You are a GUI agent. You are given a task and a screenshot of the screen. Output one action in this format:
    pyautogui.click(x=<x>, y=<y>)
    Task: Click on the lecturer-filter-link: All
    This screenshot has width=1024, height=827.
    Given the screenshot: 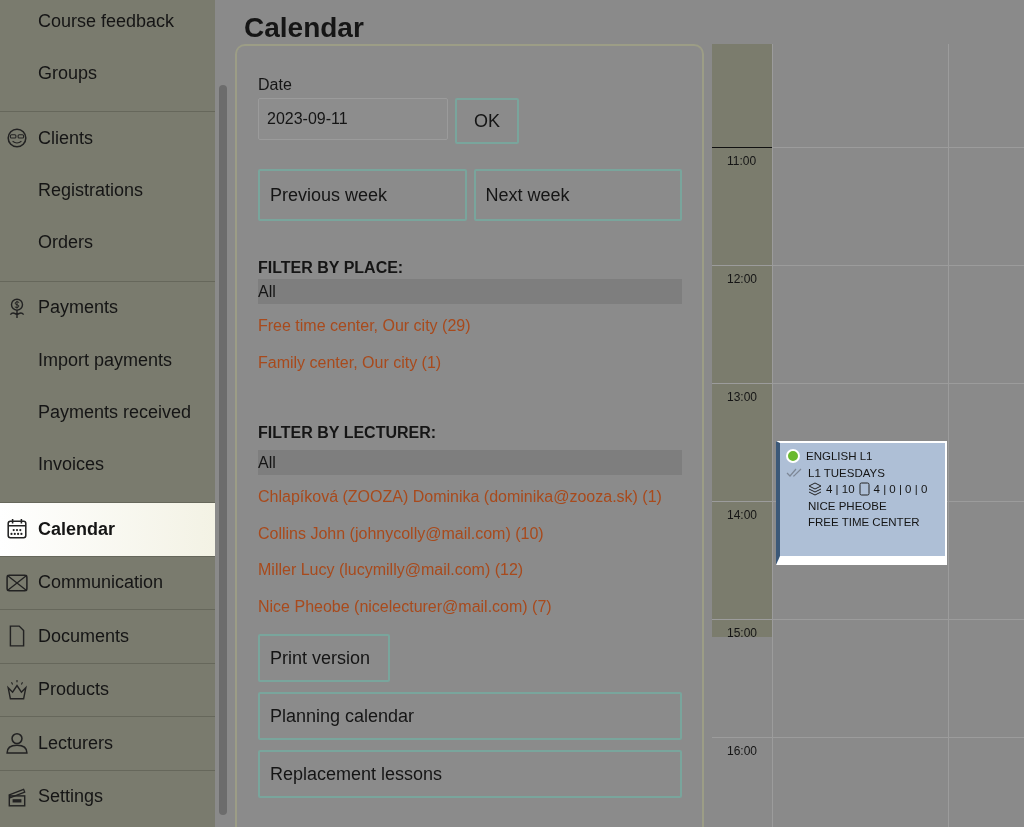 What is the action you would take?
    pyautogui.click(x=470, y=462)
    